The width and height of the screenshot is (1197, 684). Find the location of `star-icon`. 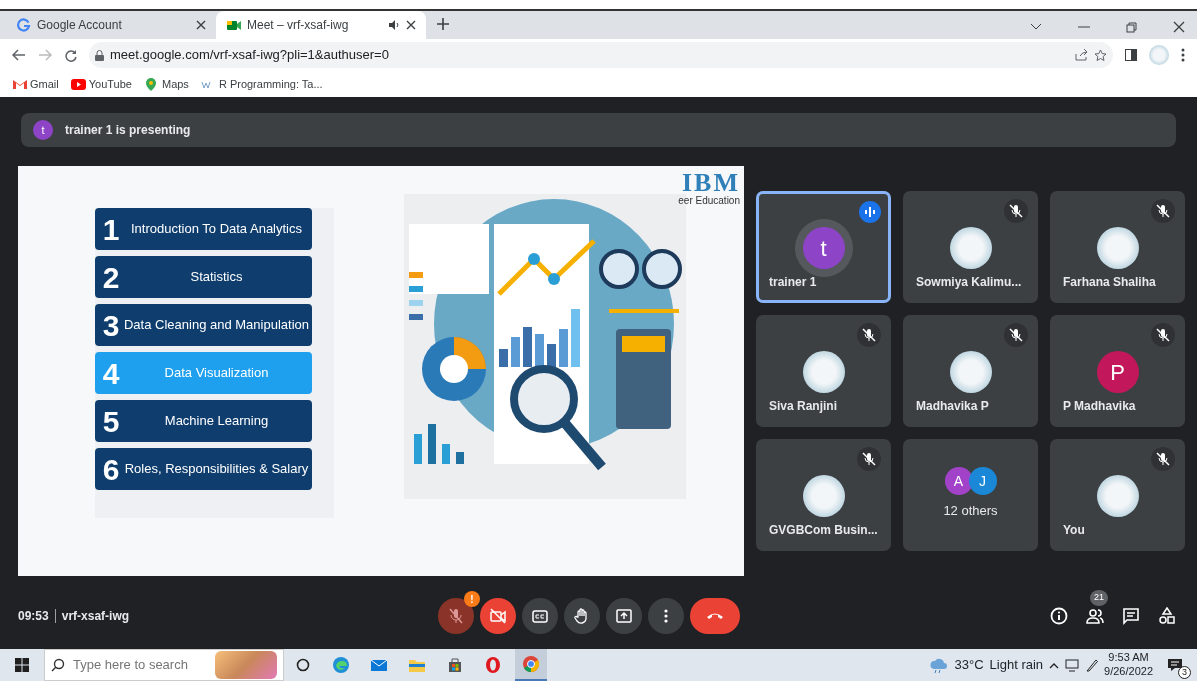

star-icon is located at coordinates (1100, 55).